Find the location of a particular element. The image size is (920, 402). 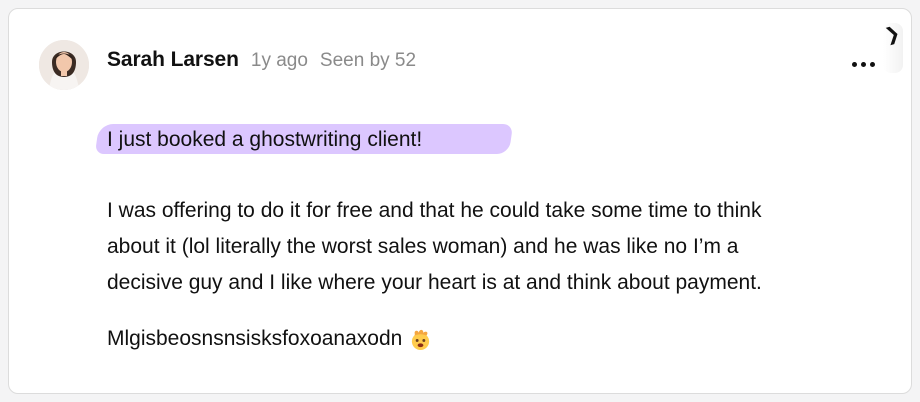

seen-count: Seen by 52 is located at coordinates (368, 61).